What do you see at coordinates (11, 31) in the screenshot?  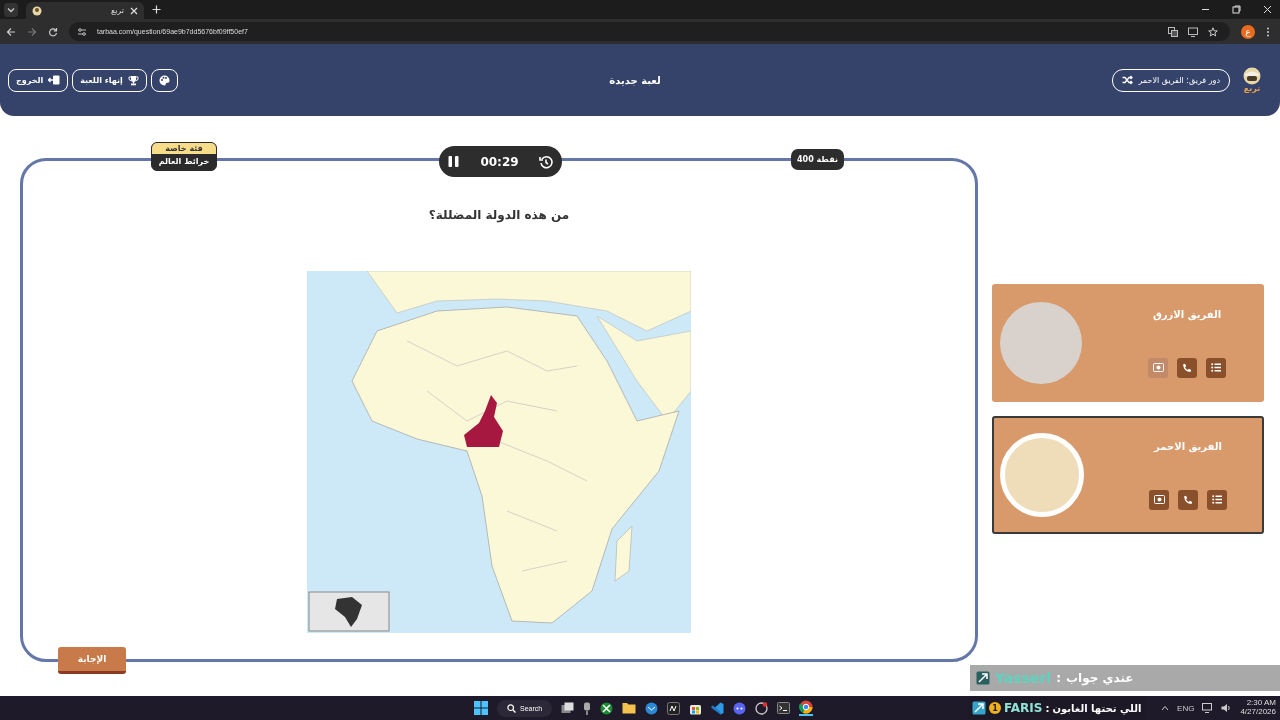 I see `back-icon` at bounding box center [11, 31].